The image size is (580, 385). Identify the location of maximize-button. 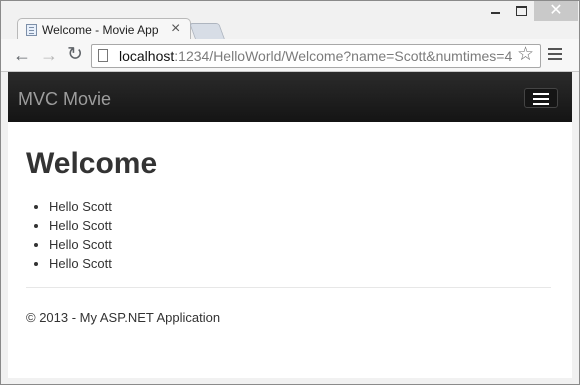
(521, 11).